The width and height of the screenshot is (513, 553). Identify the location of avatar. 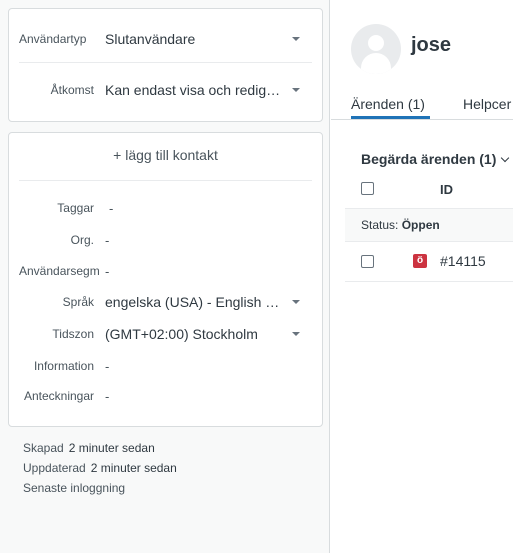
(376, 49).